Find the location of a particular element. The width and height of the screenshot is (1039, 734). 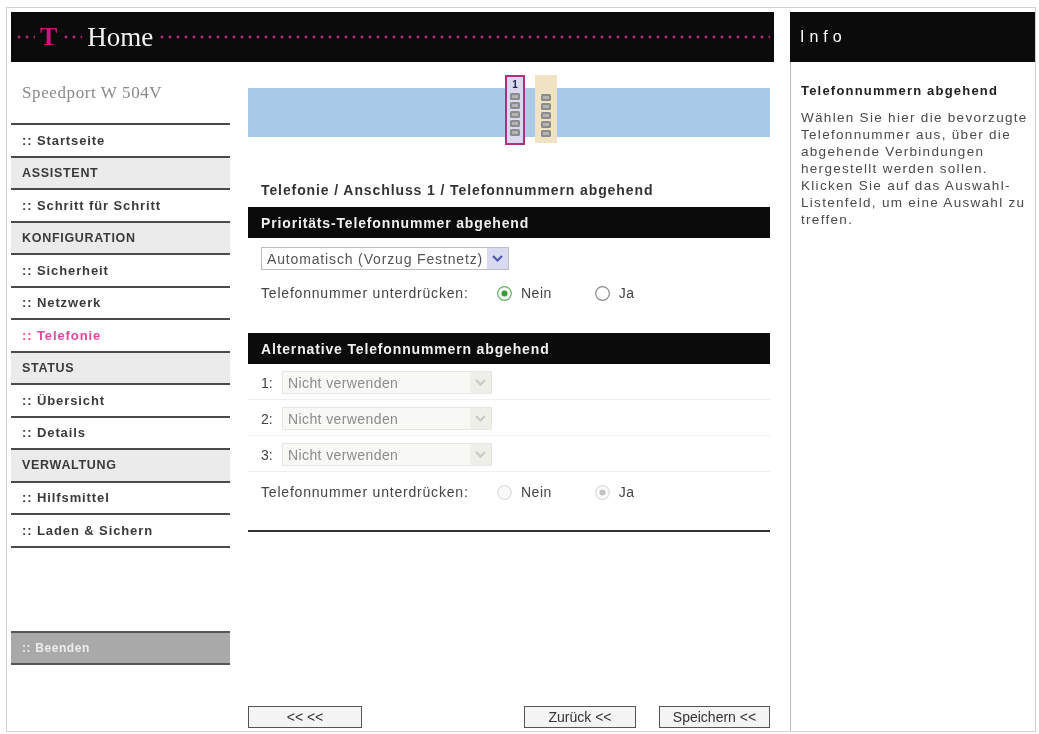

site-title: Home is located at coordinates (120, 37).